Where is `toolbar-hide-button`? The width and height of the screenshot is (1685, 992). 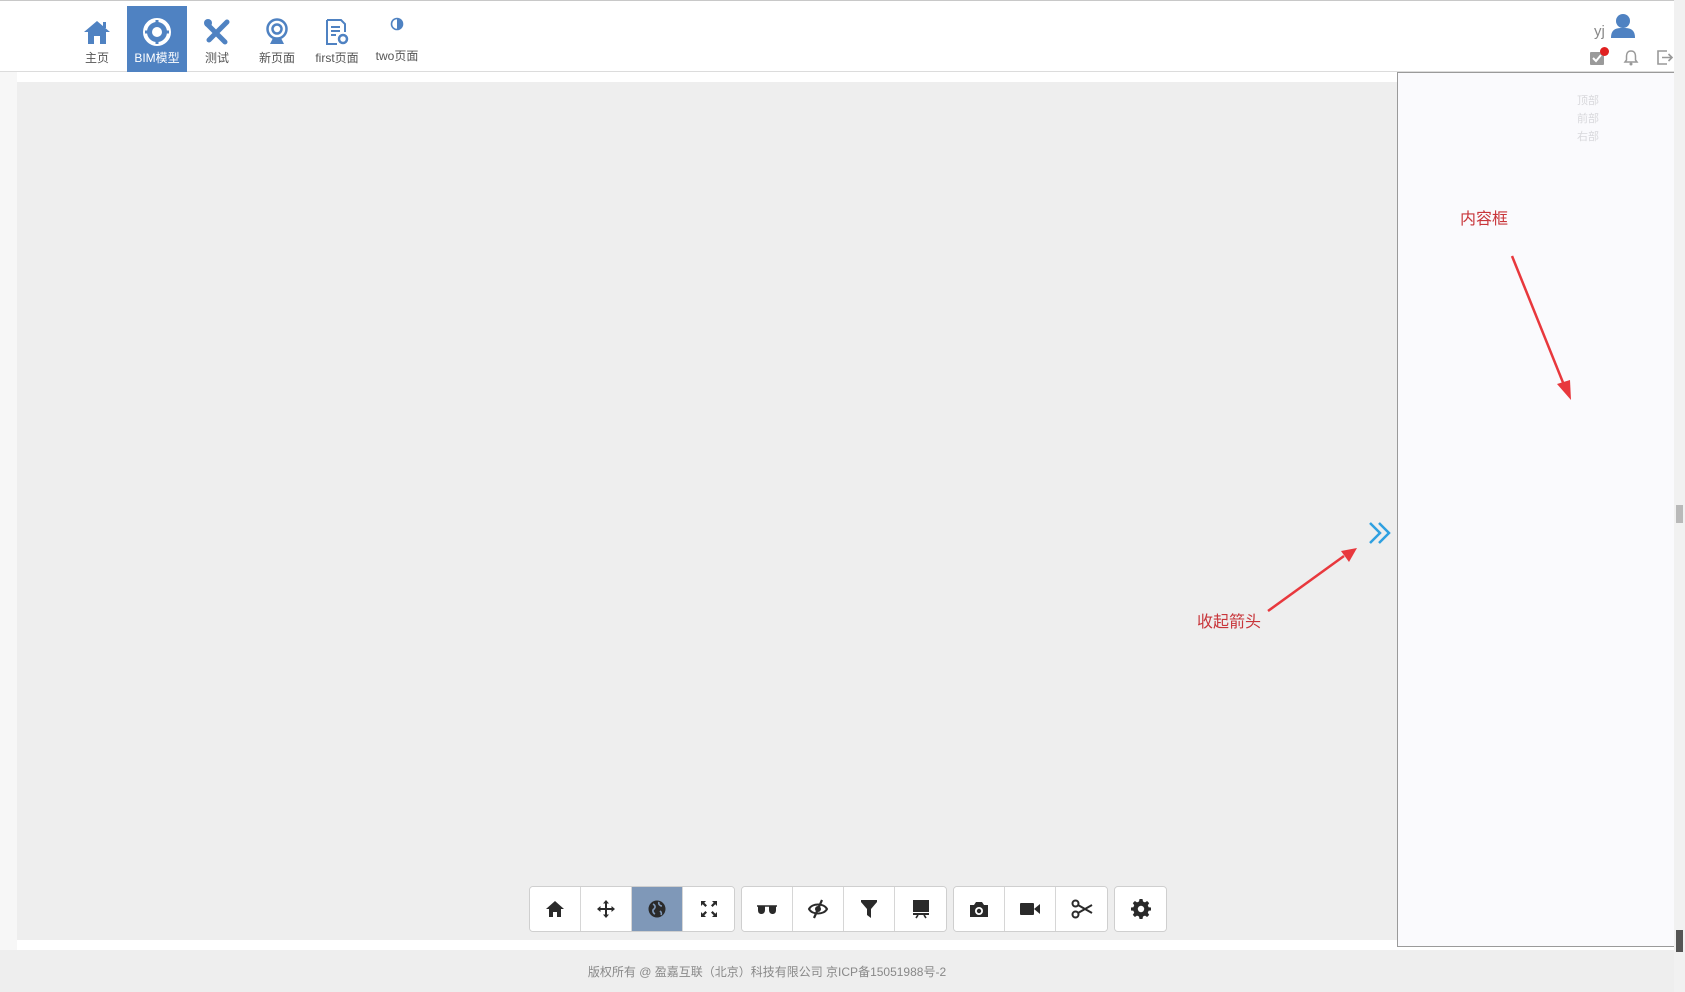
toolbar-hide-button is located at coordinates (818, 909).